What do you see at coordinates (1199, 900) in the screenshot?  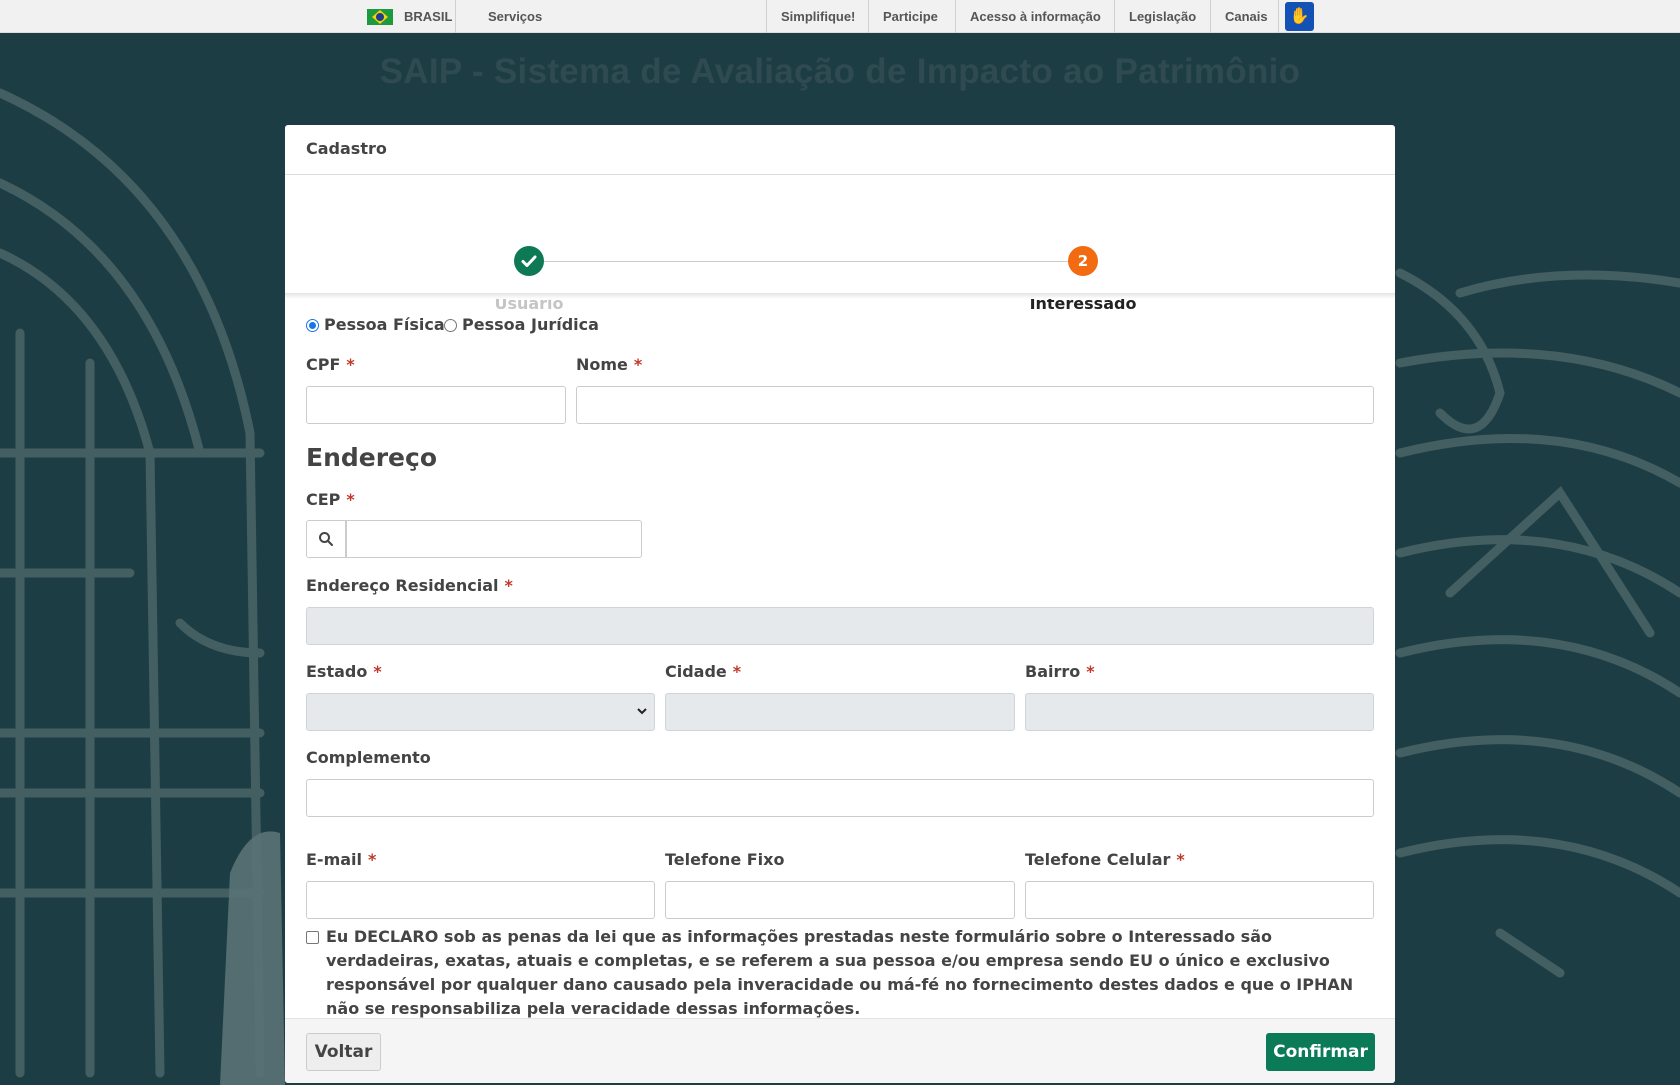 I see `telefone-celular-input` at bounding box center [1199, 900].